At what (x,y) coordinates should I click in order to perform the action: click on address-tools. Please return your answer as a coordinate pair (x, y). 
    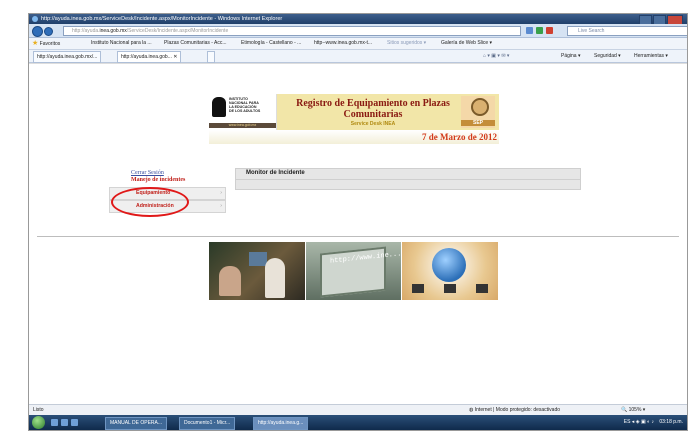
    Looking at the image, I should click on (539, 30).